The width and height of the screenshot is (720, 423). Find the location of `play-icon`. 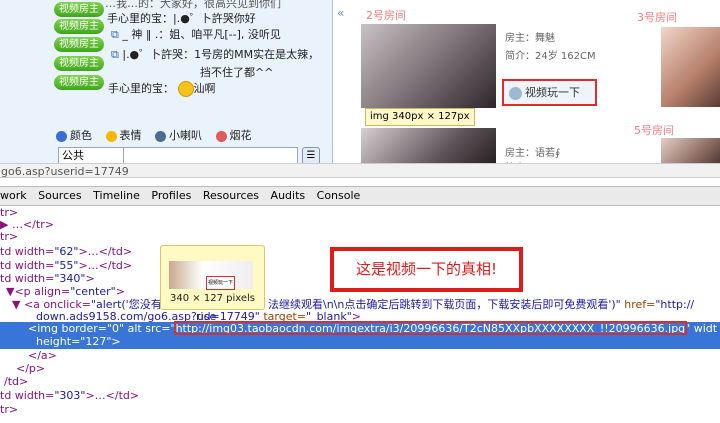

play-icon is located at coordinates (515, 93).